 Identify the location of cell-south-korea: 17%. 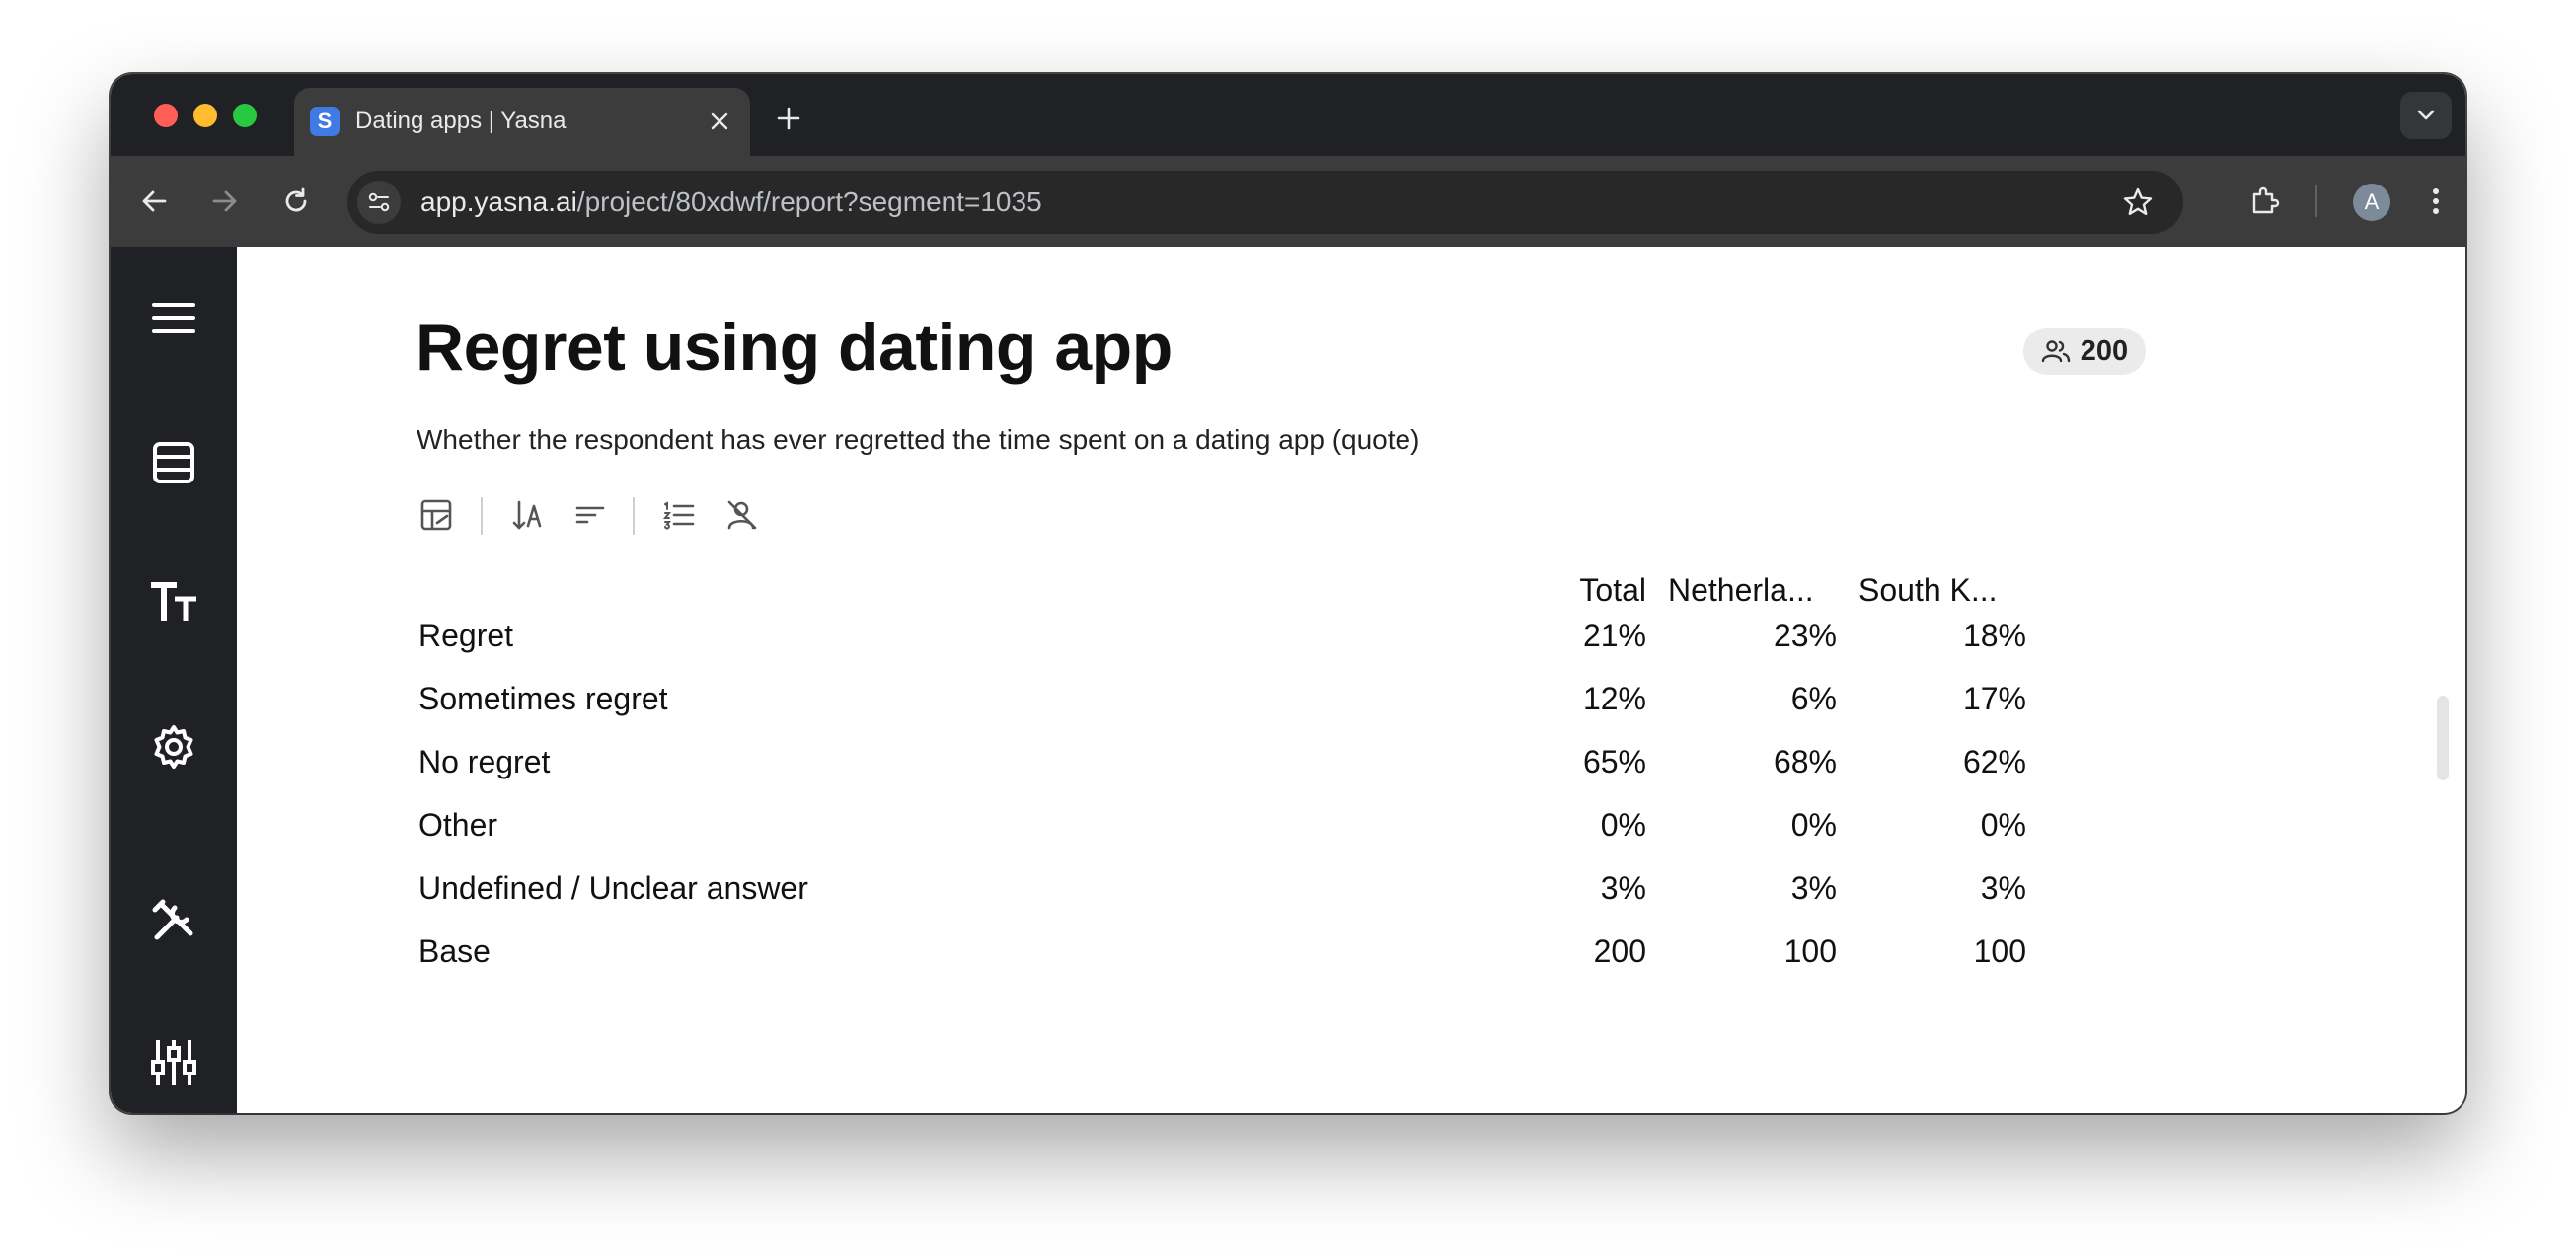
(1994, 698).